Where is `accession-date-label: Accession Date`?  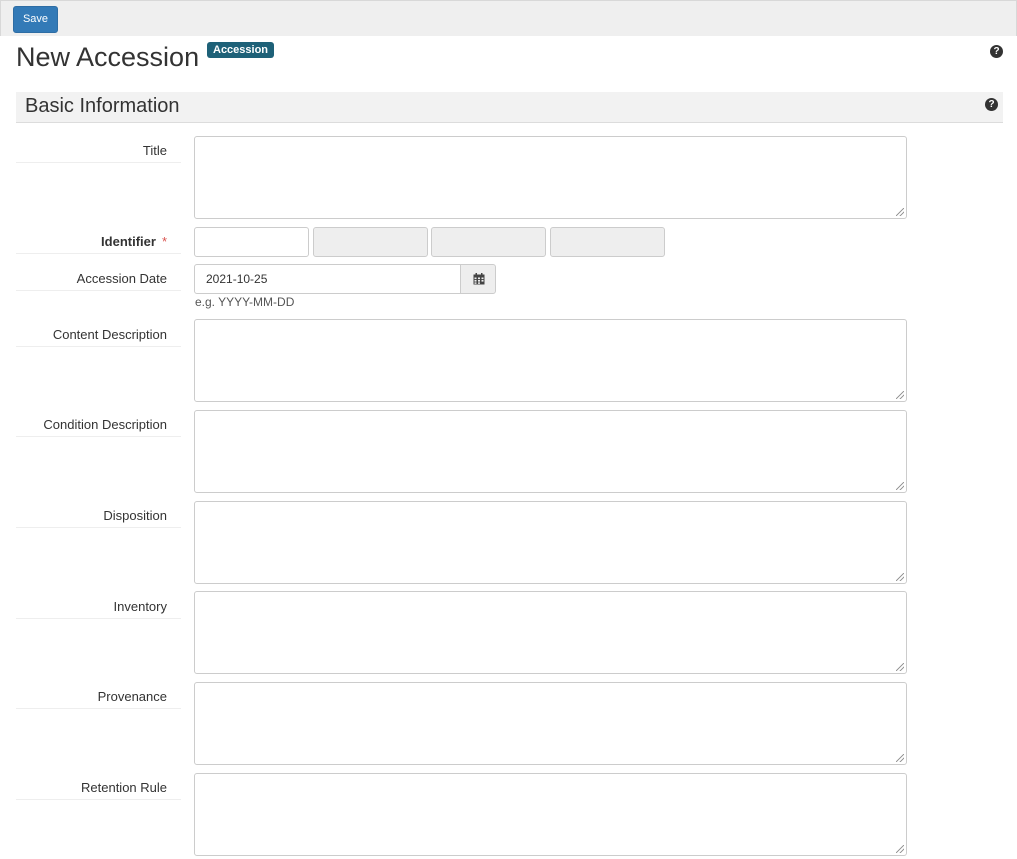 accession-date-label: Accession Date is located at coordinates (98, 281).